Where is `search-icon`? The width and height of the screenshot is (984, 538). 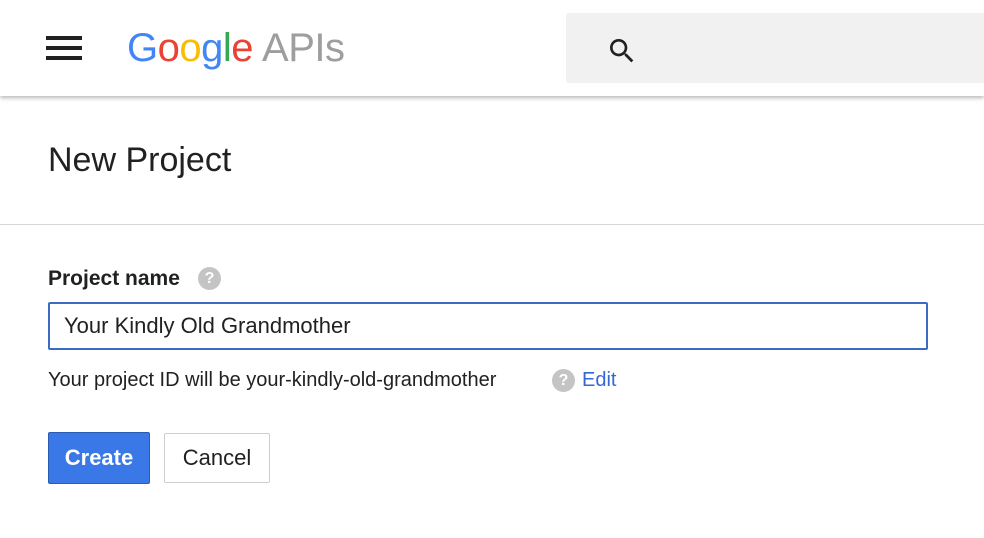
search-icon is located at coordinates (622, 51).